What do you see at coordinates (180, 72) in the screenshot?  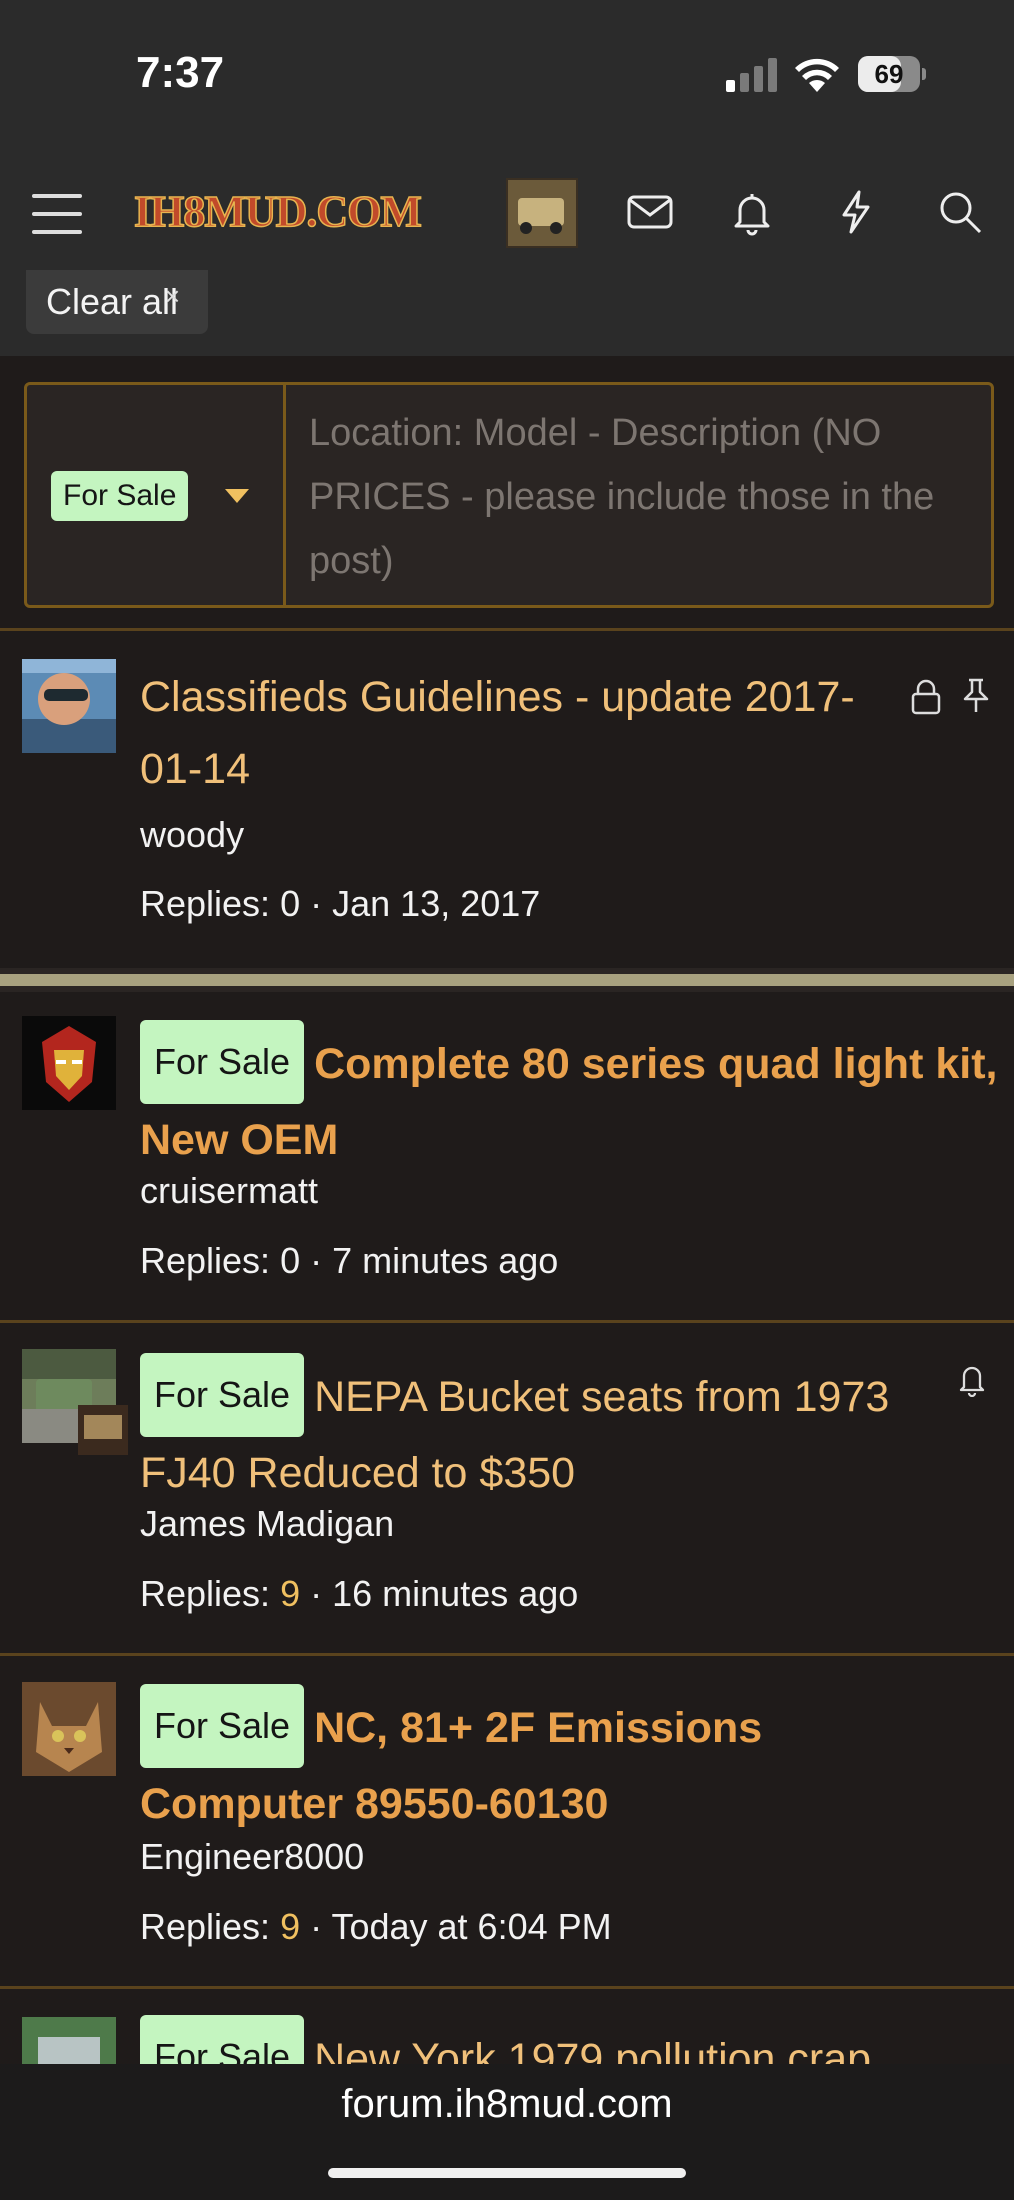 I see `status-time: 7:37` at bounding box center [180, 72].